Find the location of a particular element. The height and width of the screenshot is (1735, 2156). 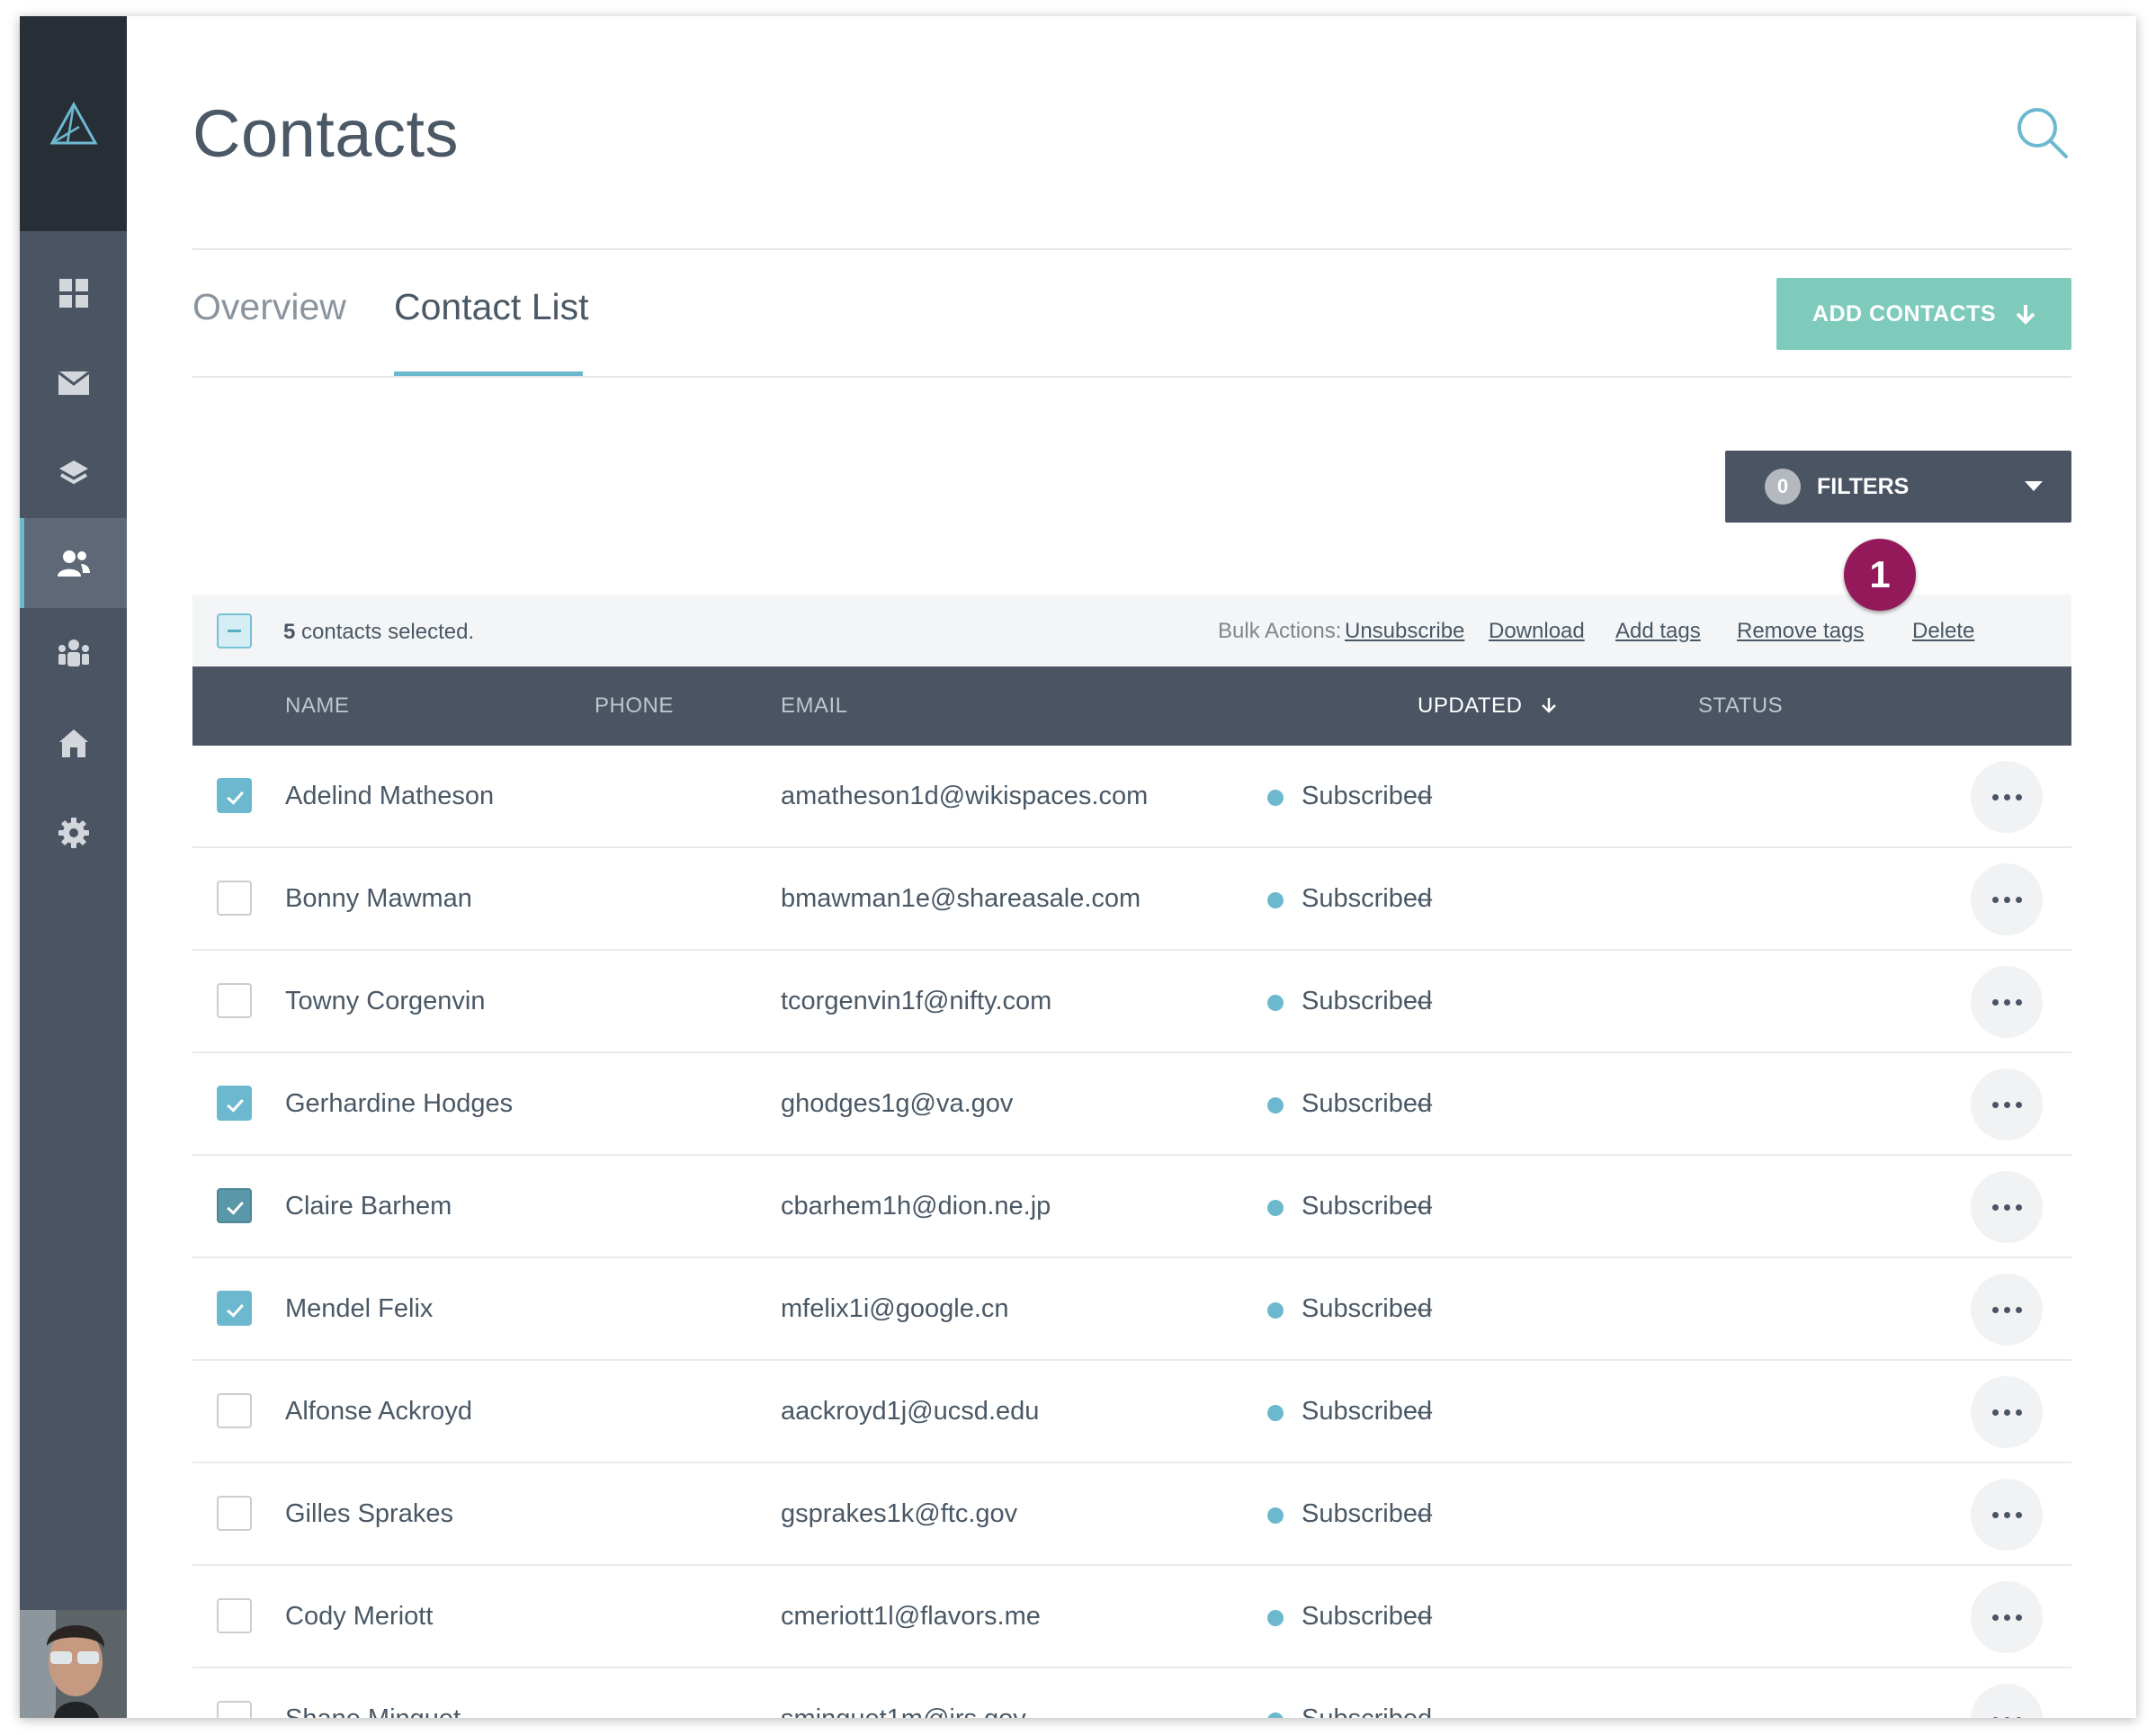

column-status: STATUS is located at coordinates (1740, 706).